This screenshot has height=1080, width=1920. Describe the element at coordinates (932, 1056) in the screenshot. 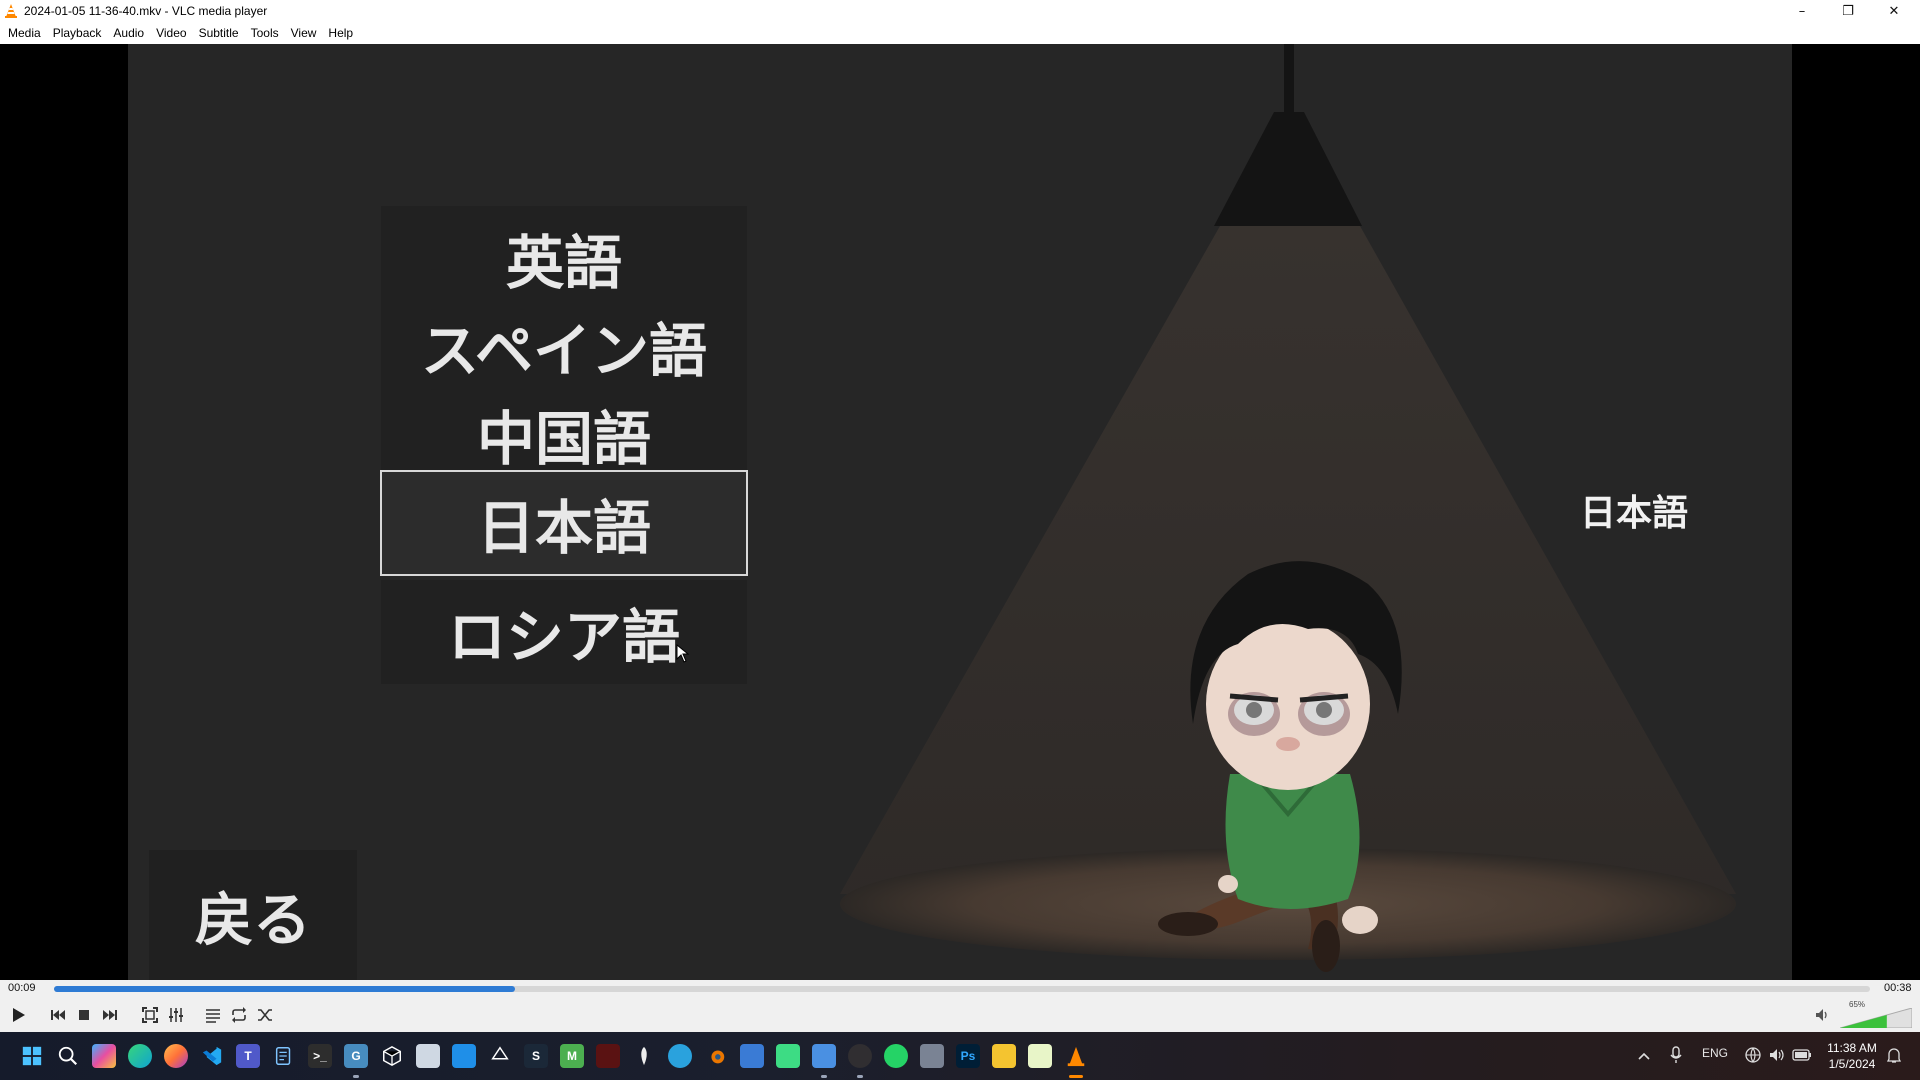

I see `taskbar-app-cloud` at that location.